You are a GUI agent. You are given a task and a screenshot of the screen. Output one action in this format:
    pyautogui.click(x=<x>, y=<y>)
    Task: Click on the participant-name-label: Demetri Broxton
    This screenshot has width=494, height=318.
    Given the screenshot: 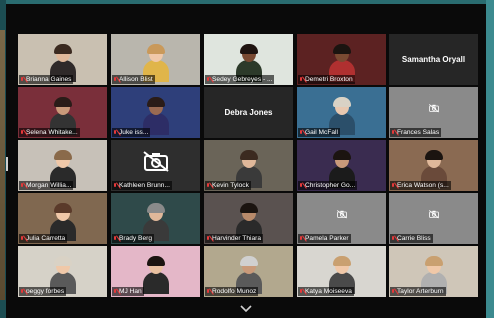 What is the action you would take?
    pyautogui.click(x=326, y=79)
    